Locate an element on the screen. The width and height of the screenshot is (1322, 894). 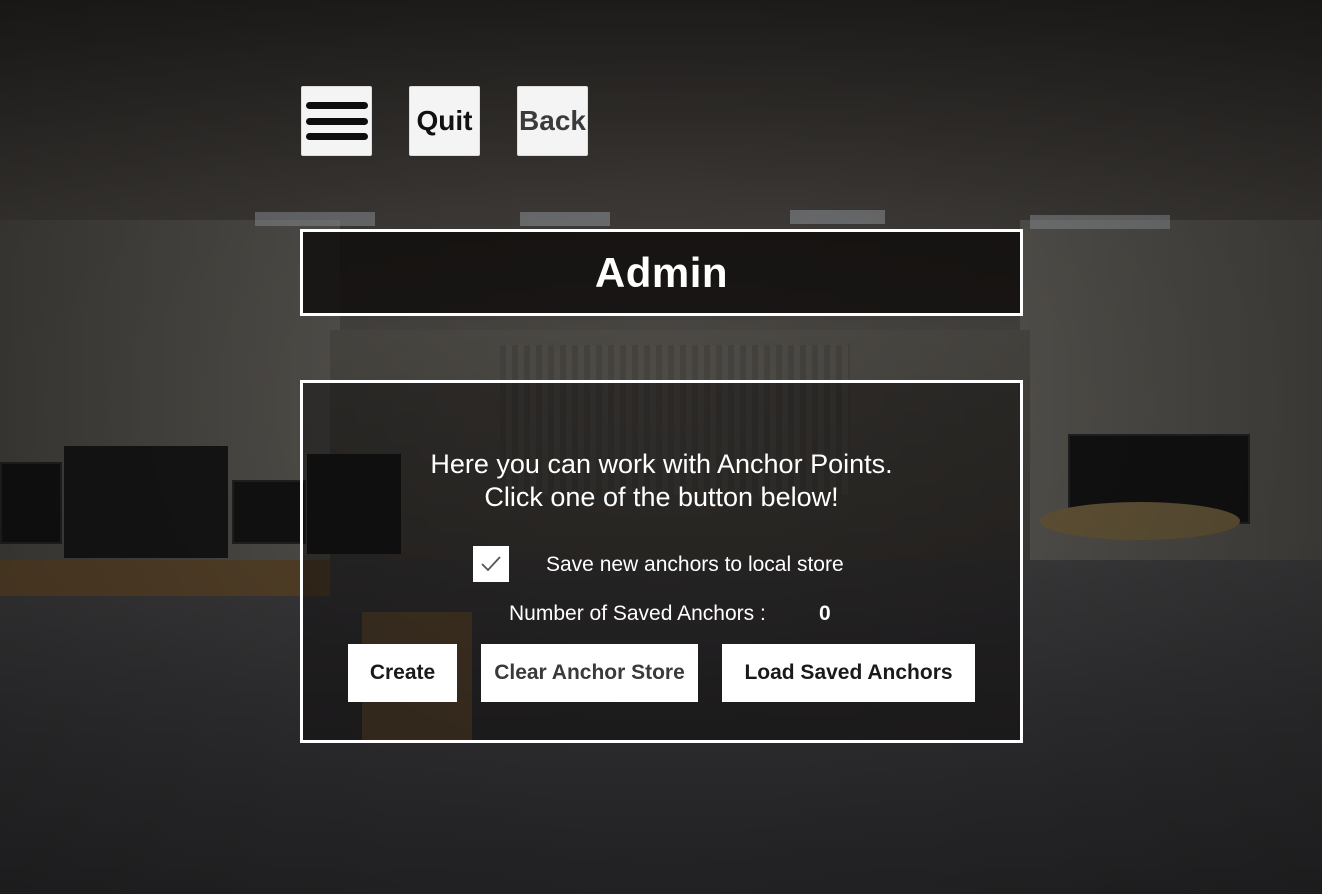
save-anchors-checkbox is located at coordinates (491, 564).